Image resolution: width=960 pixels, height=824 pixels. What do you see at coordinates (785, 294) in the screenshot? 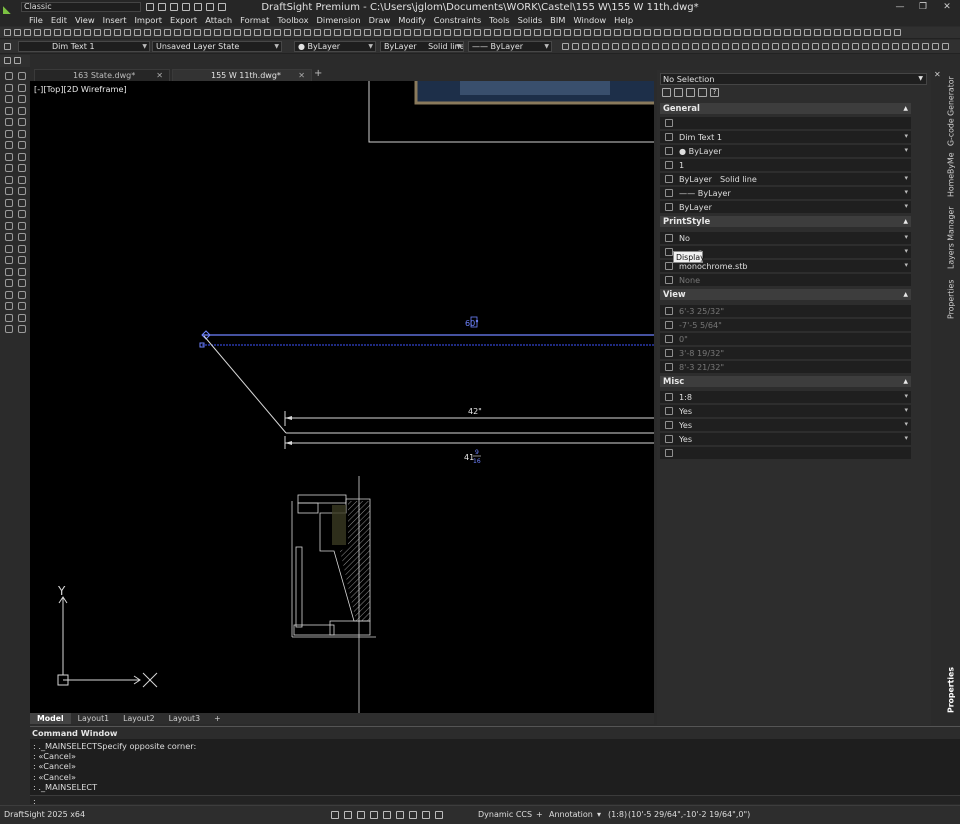
I see `section-view: View ▲` at bounding box center [785, 294].